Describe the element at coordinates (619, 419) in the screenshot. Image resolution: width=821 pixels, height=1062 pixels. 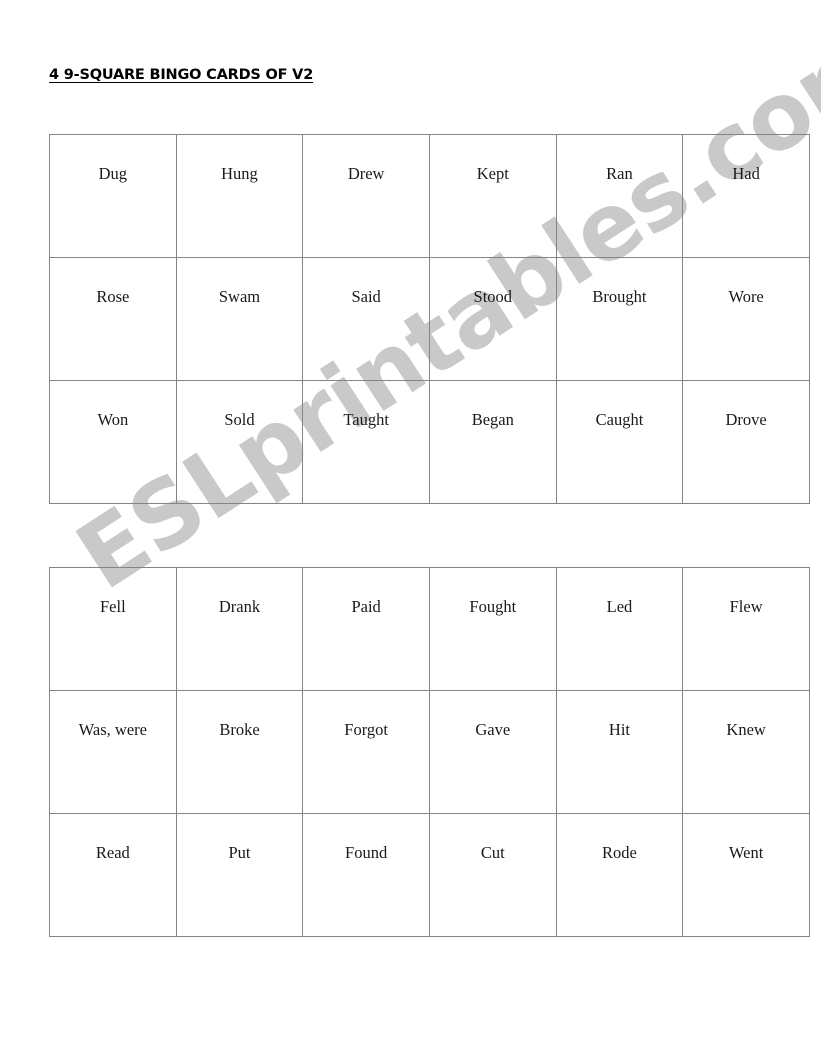
I see `bingo-cell-label: Caught` at that location.